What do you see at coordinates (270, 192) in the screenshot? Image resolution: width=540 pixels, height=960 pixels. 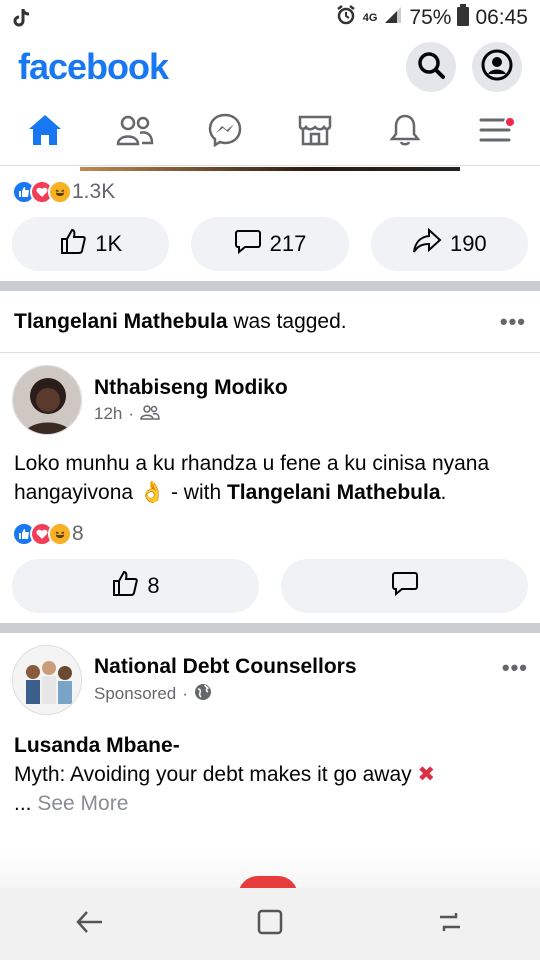 I see `reaction-summary: 1.3K` at bounding box center [270, 192].